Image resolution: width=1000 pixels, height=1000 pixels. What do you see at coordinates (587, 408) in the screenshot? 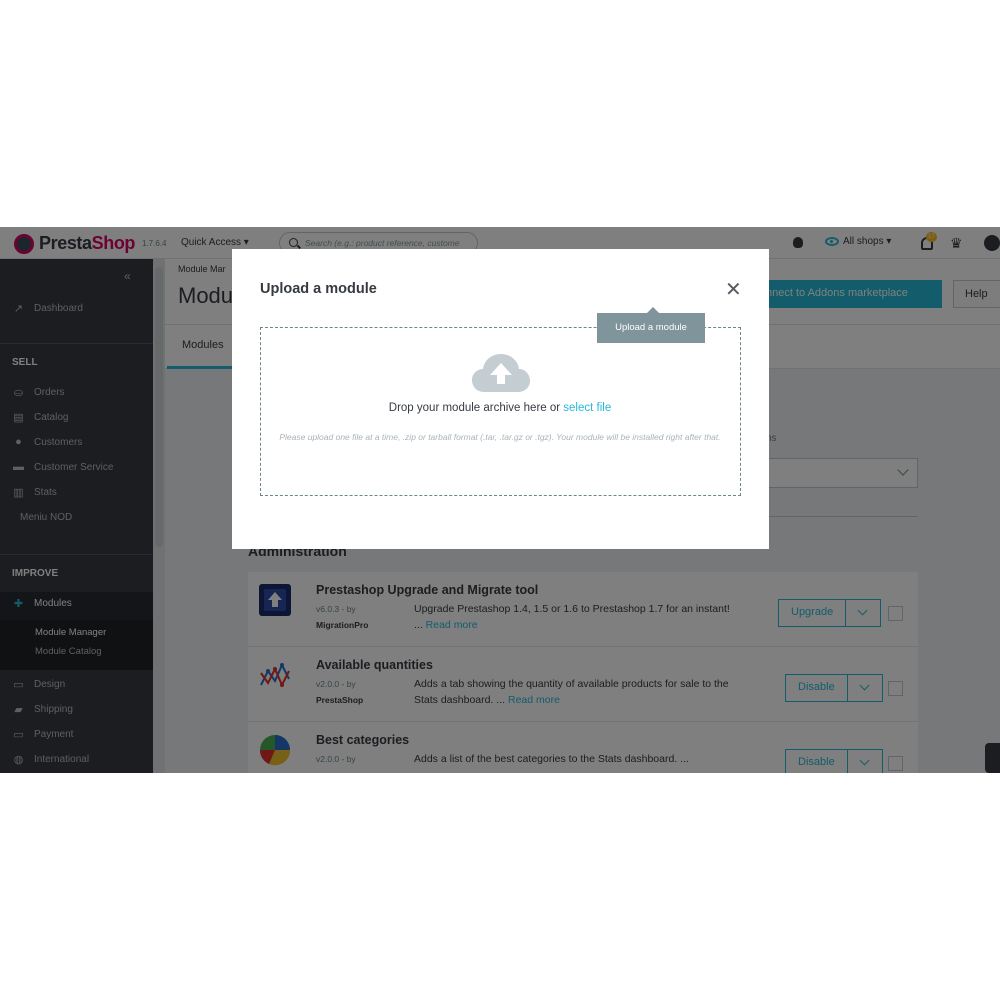
I see `select-file-link: select file` at bounding box center [587, 408].